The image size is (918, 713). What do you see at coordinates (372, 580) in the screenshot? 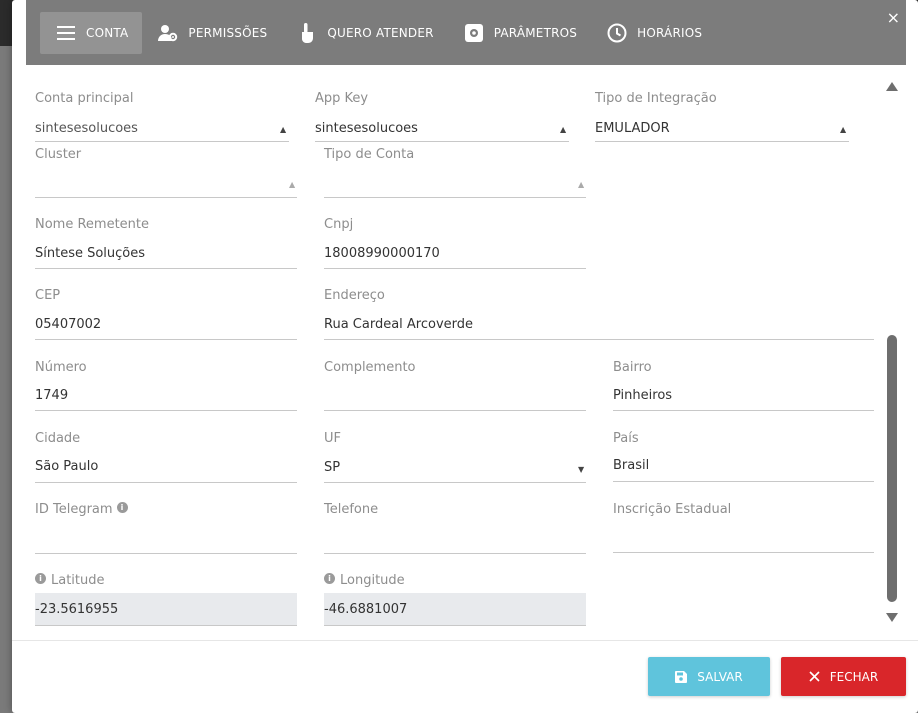
I see `longitude-label: Longitude` at bounding box center [372, 580].